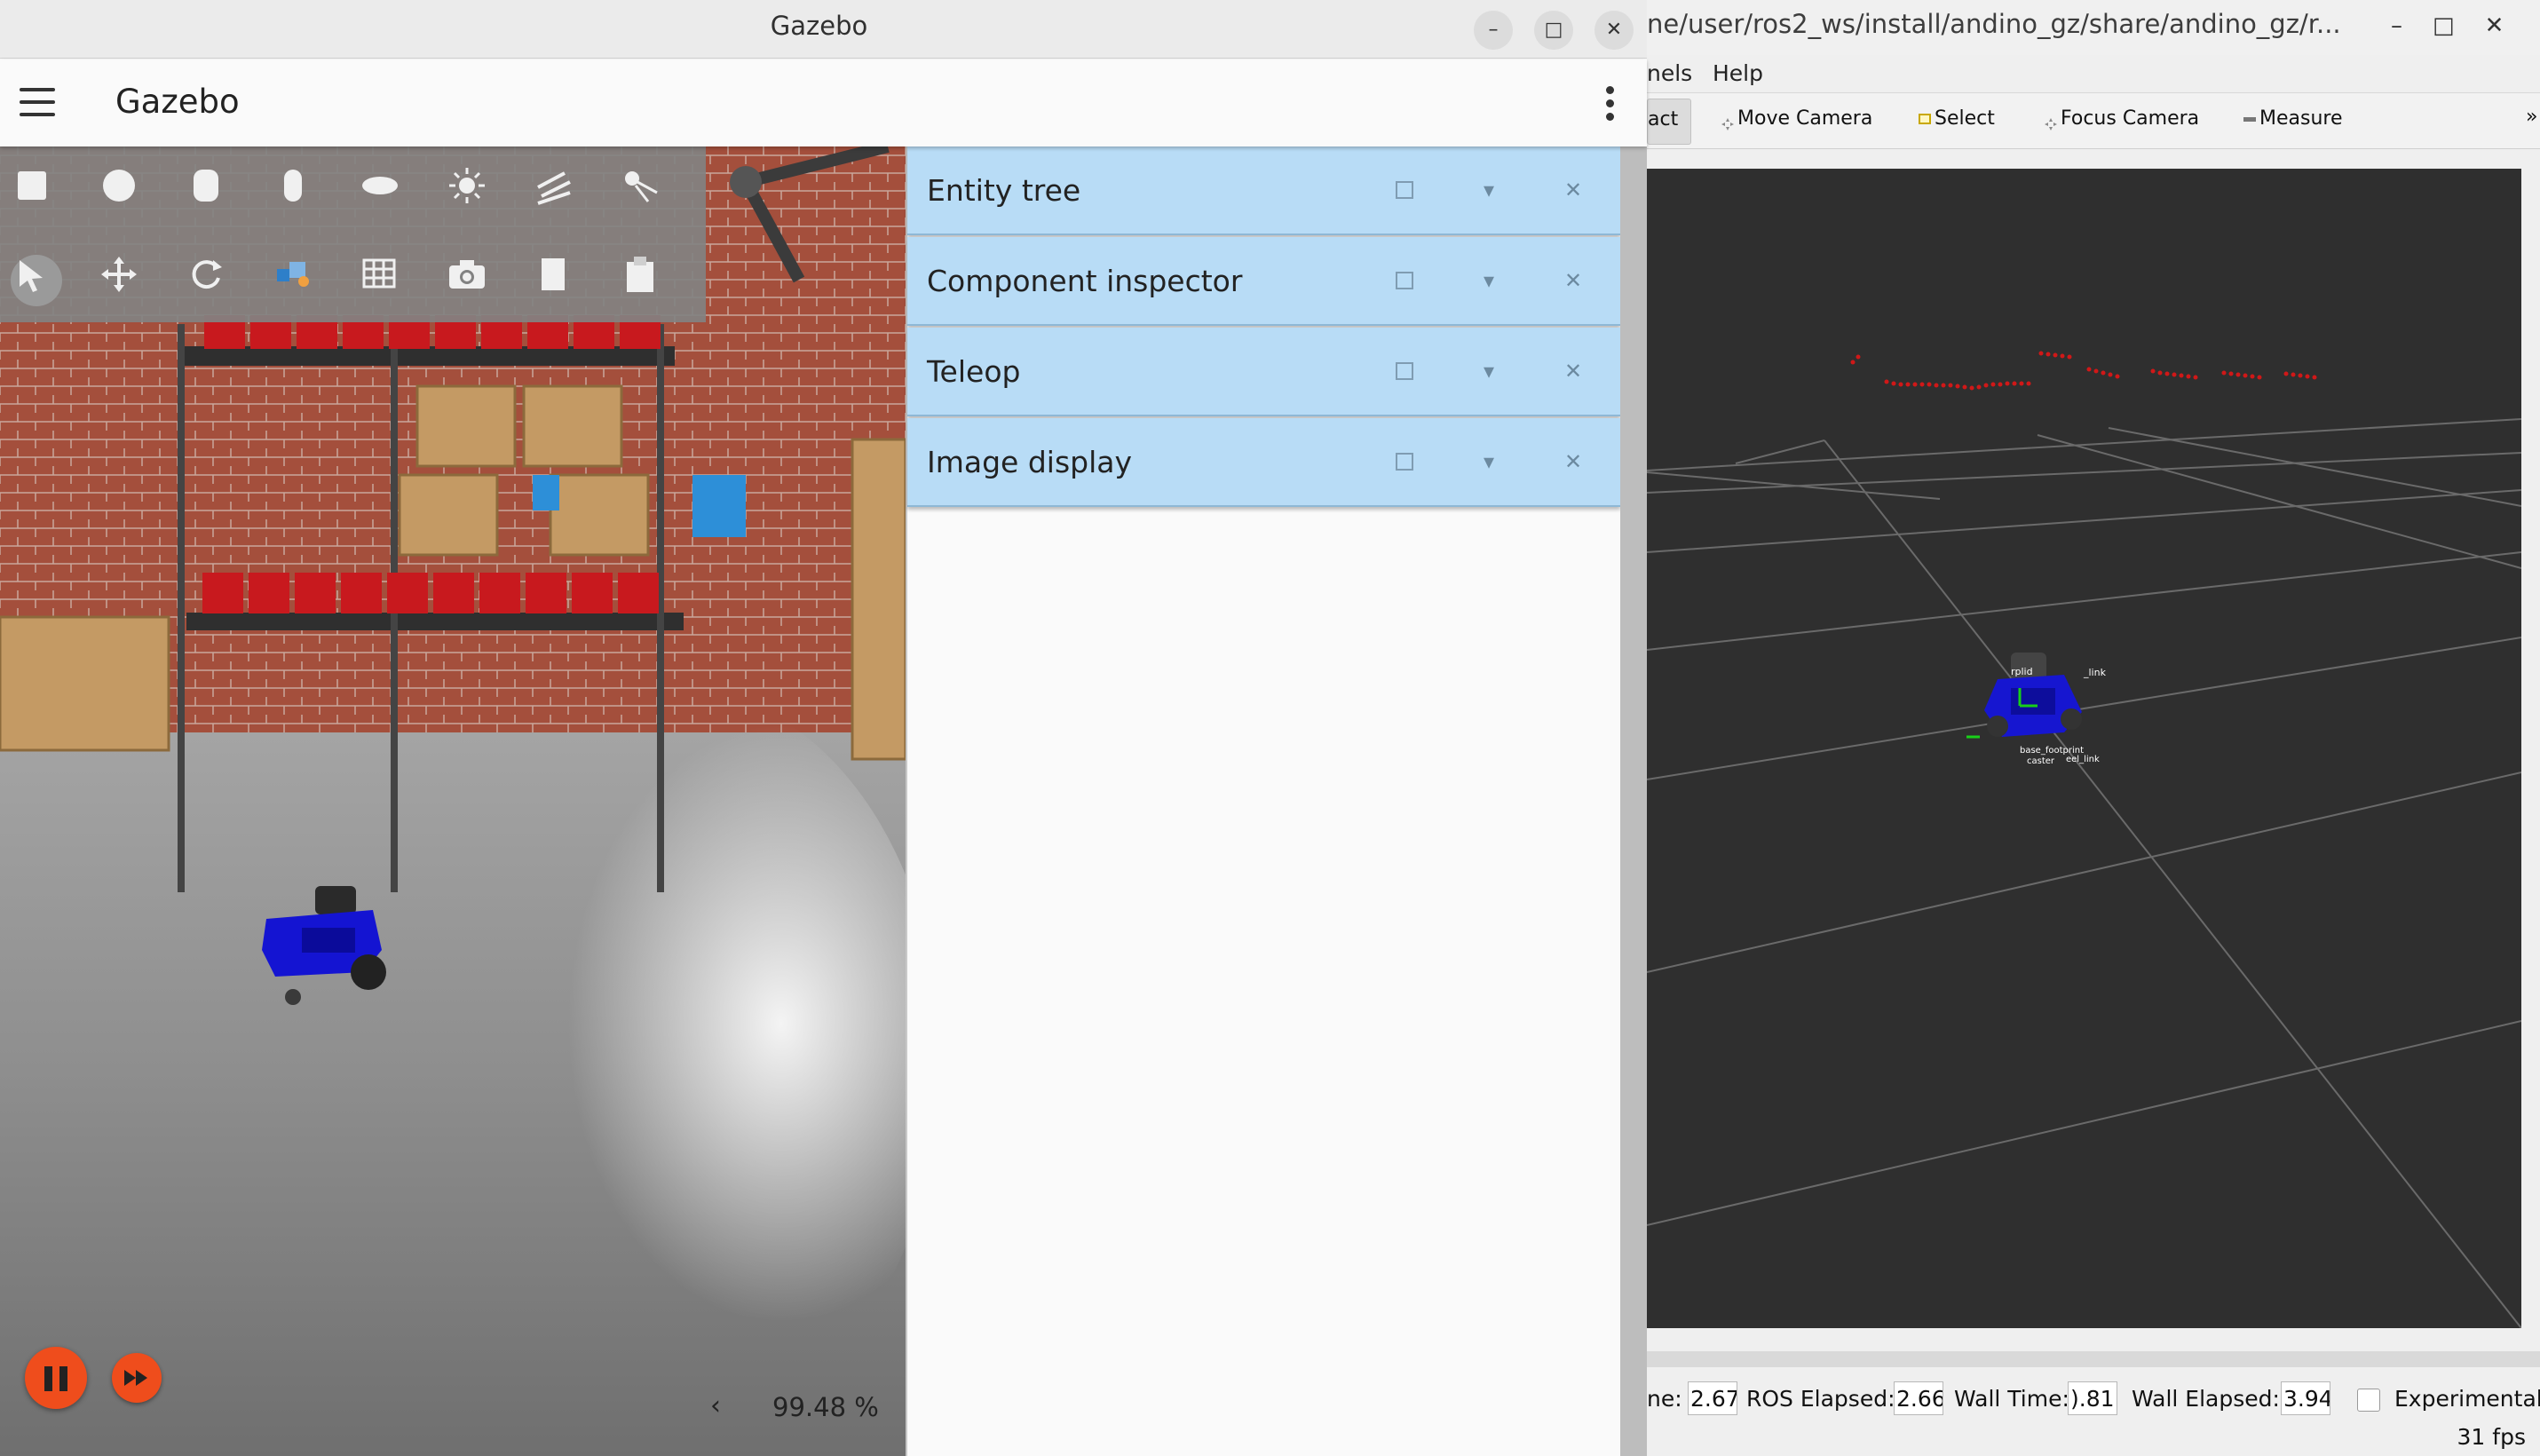  Describe the element at coordinates (37, 102) in the screenshot. I see `hamburger-menu-icon` at that location.